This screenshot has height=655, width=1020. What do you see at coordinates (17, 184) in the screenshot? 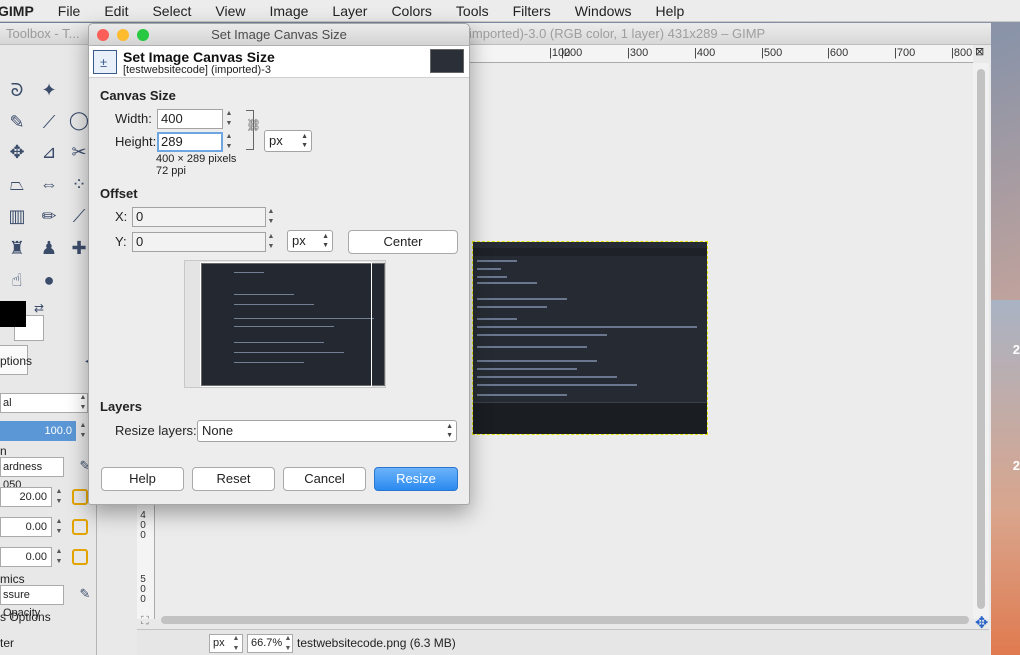
I see `perspective-tool-icon: ⏢` at bounding box center [17, 184].